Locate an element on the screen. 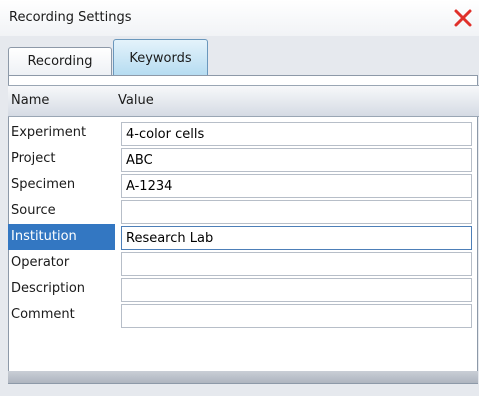 Image resolution: width=479 pixels, height=396 pixels. row-name-source: Source is located at coordinates (61, 211).